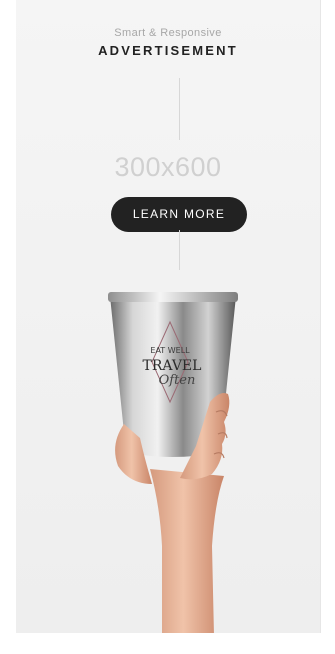 The height and width of the screenshot is (654, 335). I want to click on arm, so click(187, 551).